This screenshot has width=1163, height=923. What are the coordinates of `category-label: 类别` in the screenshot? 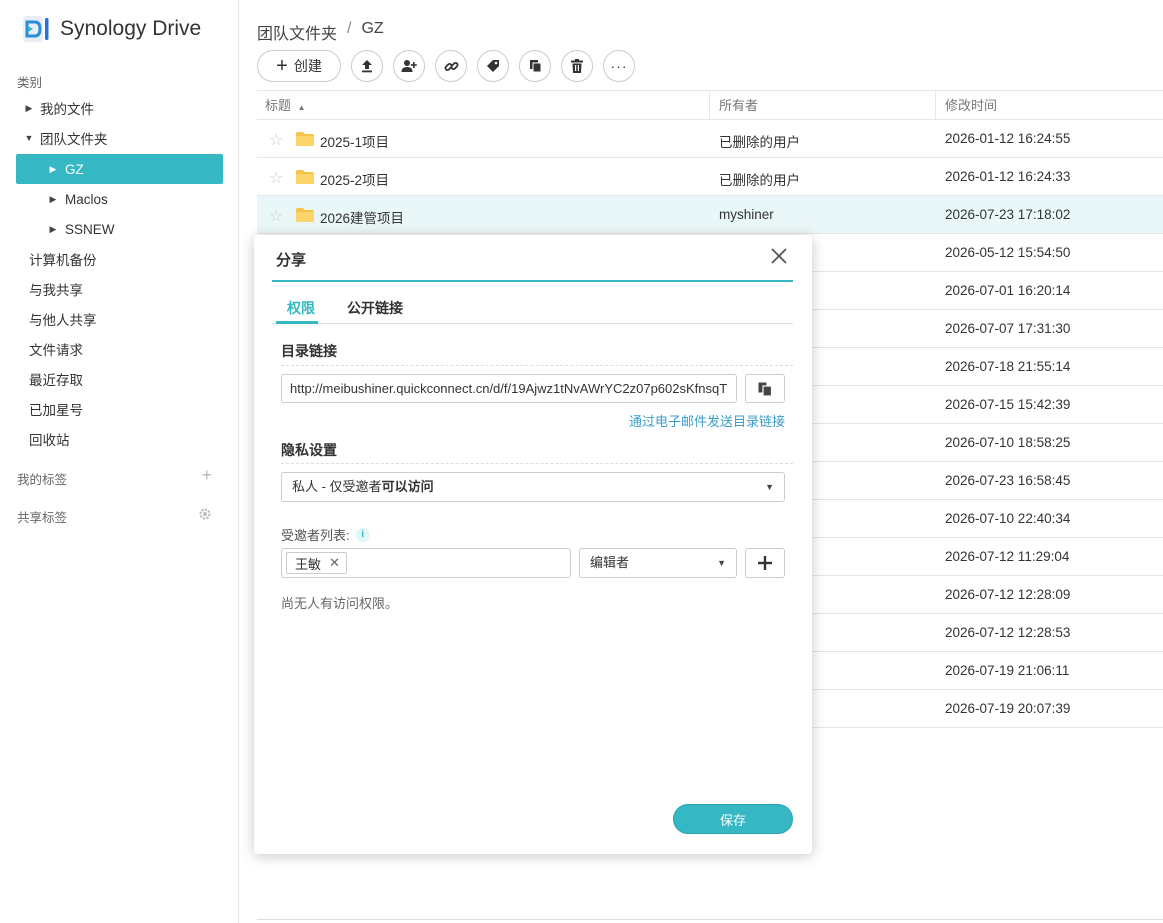 It's located at (30, 83).